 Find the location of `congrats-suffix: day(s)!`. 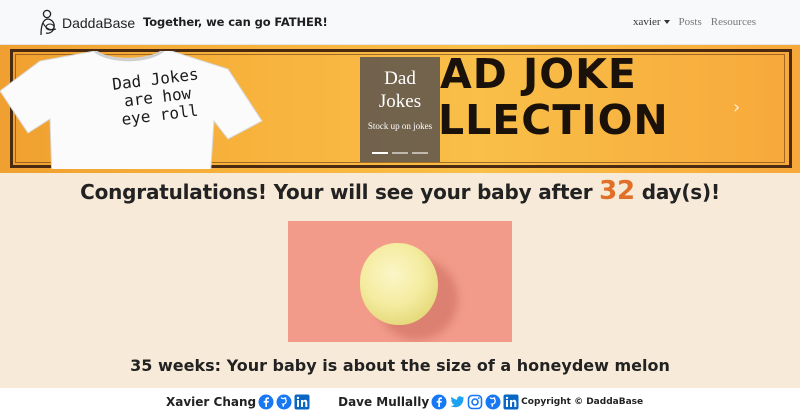

congrats-suffix: day(s)! is located at coordinates (680, 192).